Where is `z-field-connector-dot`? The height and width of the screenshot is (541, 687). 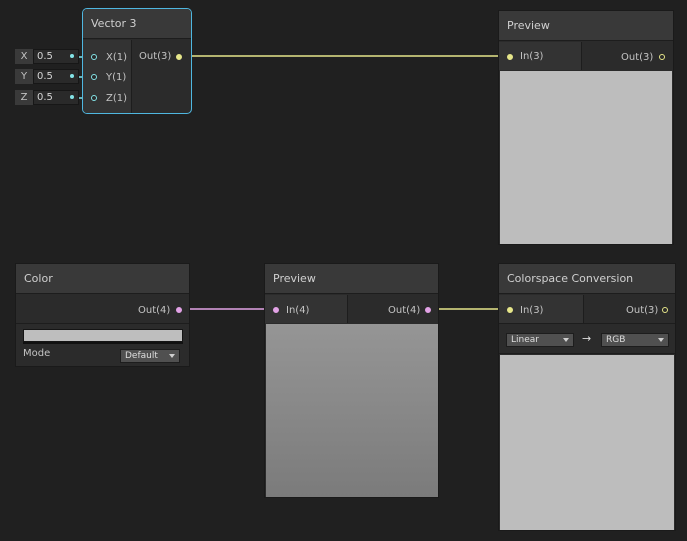 z-field-connector-dot is located at coordinates (72, 97).